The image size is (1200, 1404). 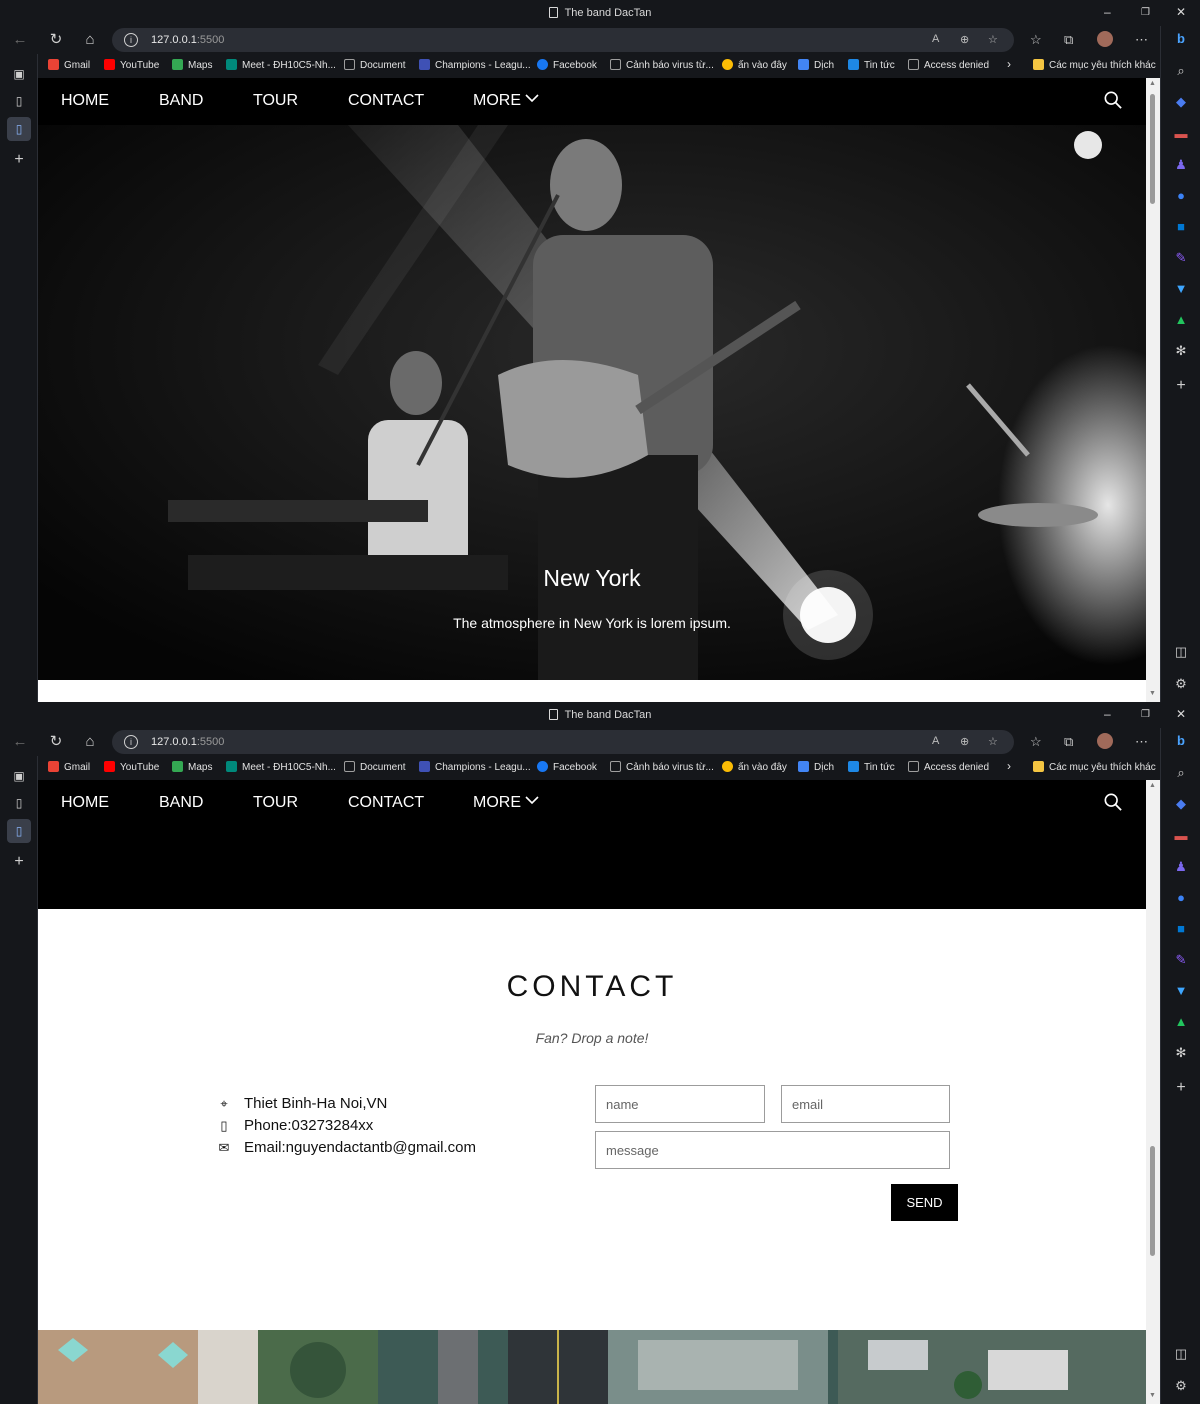 I want to click on bookmark-click-here: ấn vào đây, so click(x=754, y=65).